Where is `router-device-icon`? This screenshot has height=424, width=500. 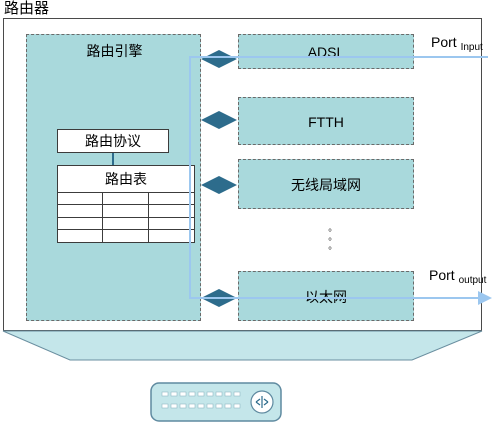 router-device-icon is located at coordinates (216, 402).